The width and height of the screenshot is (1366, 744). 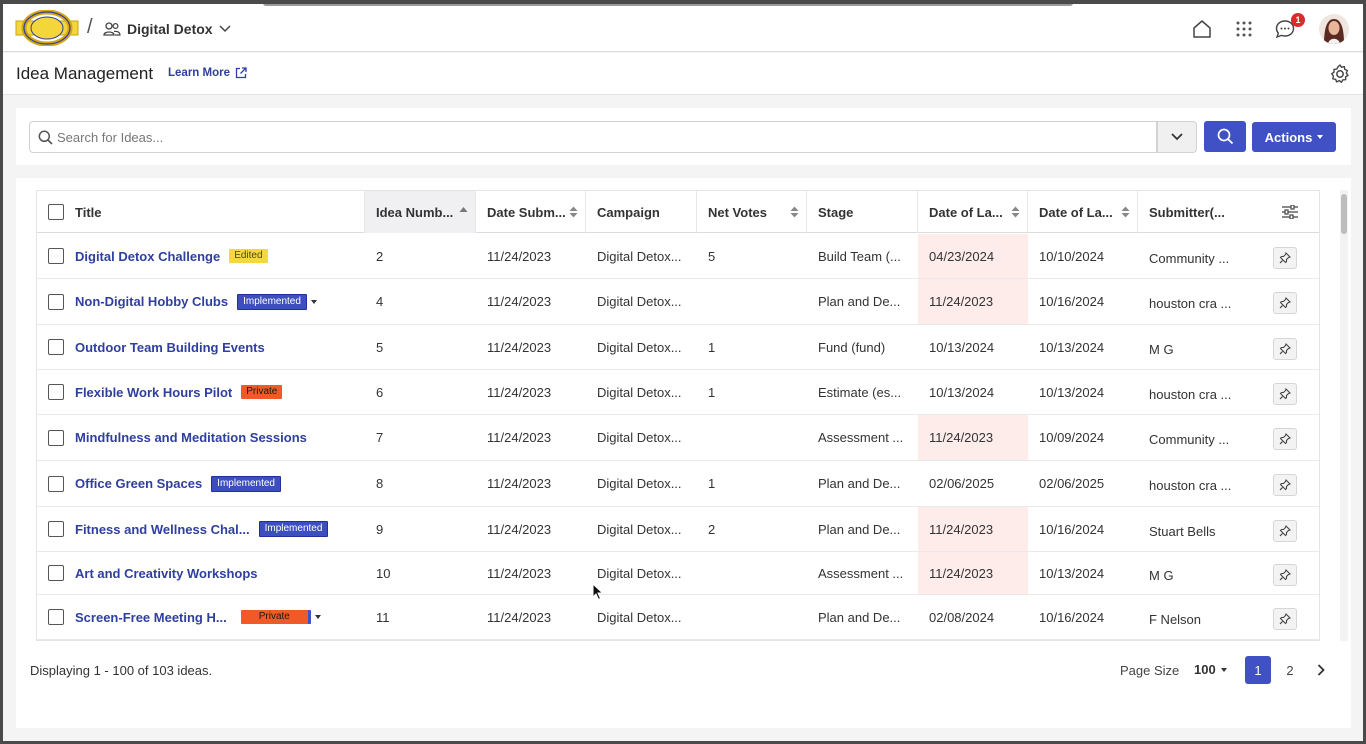 I want to click on workspace-selector: Digital Detox, so click(x=167, y=29).